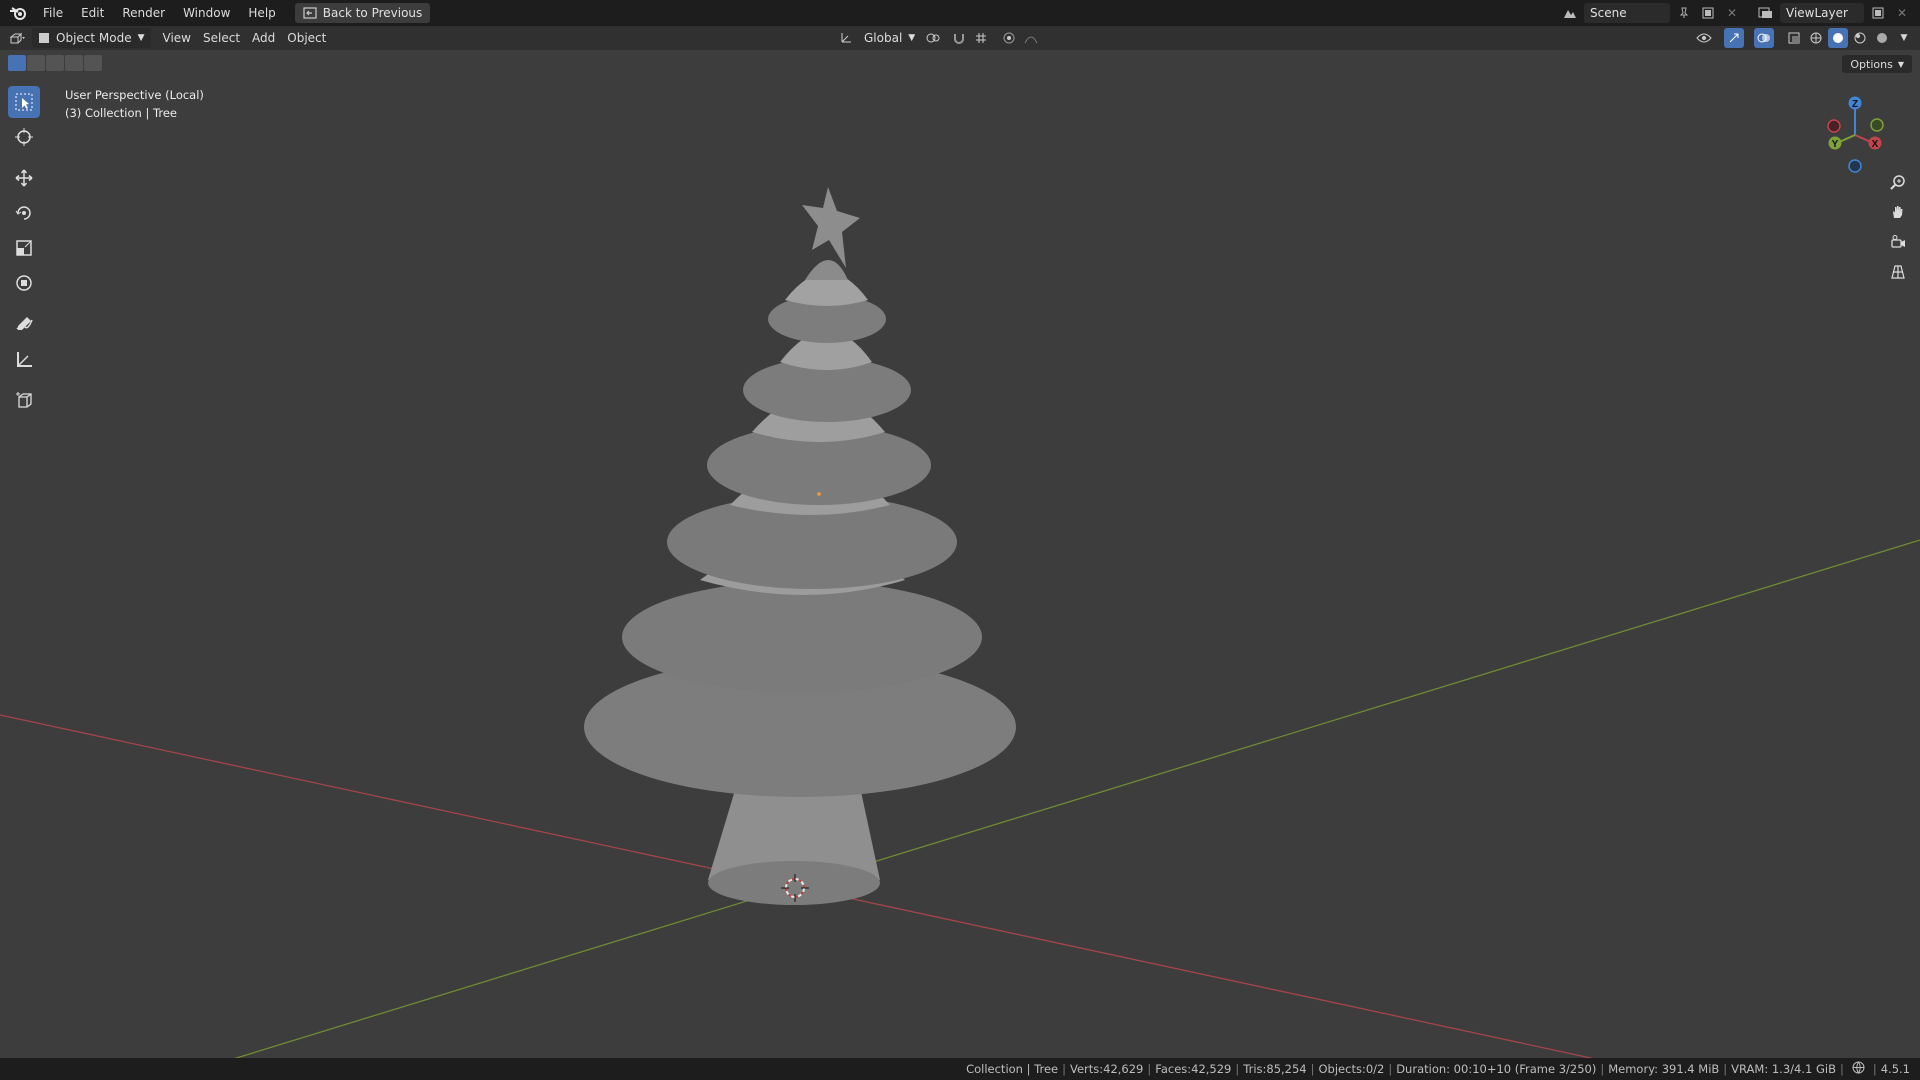 The width and height of the screenshot is (1920, 1080). What do you see at coordinates (372, 13) in the screenshot?
I see `back-to-previous-label: Back to Previous` at bounding box center [372, 13].